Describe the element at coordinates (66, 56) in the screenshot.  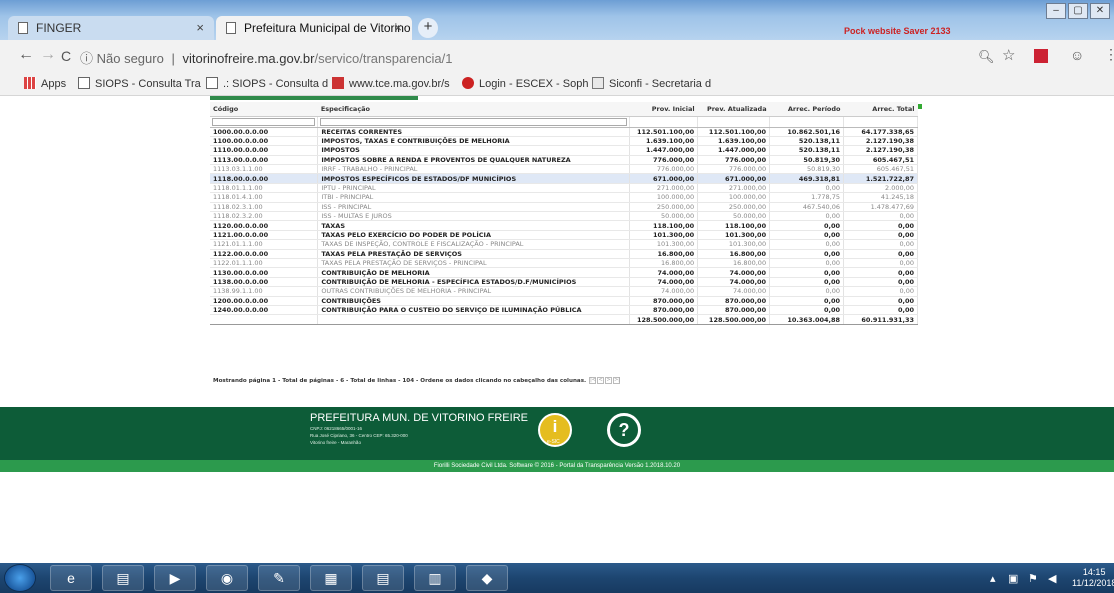
I see `reload-button: C` at that location.